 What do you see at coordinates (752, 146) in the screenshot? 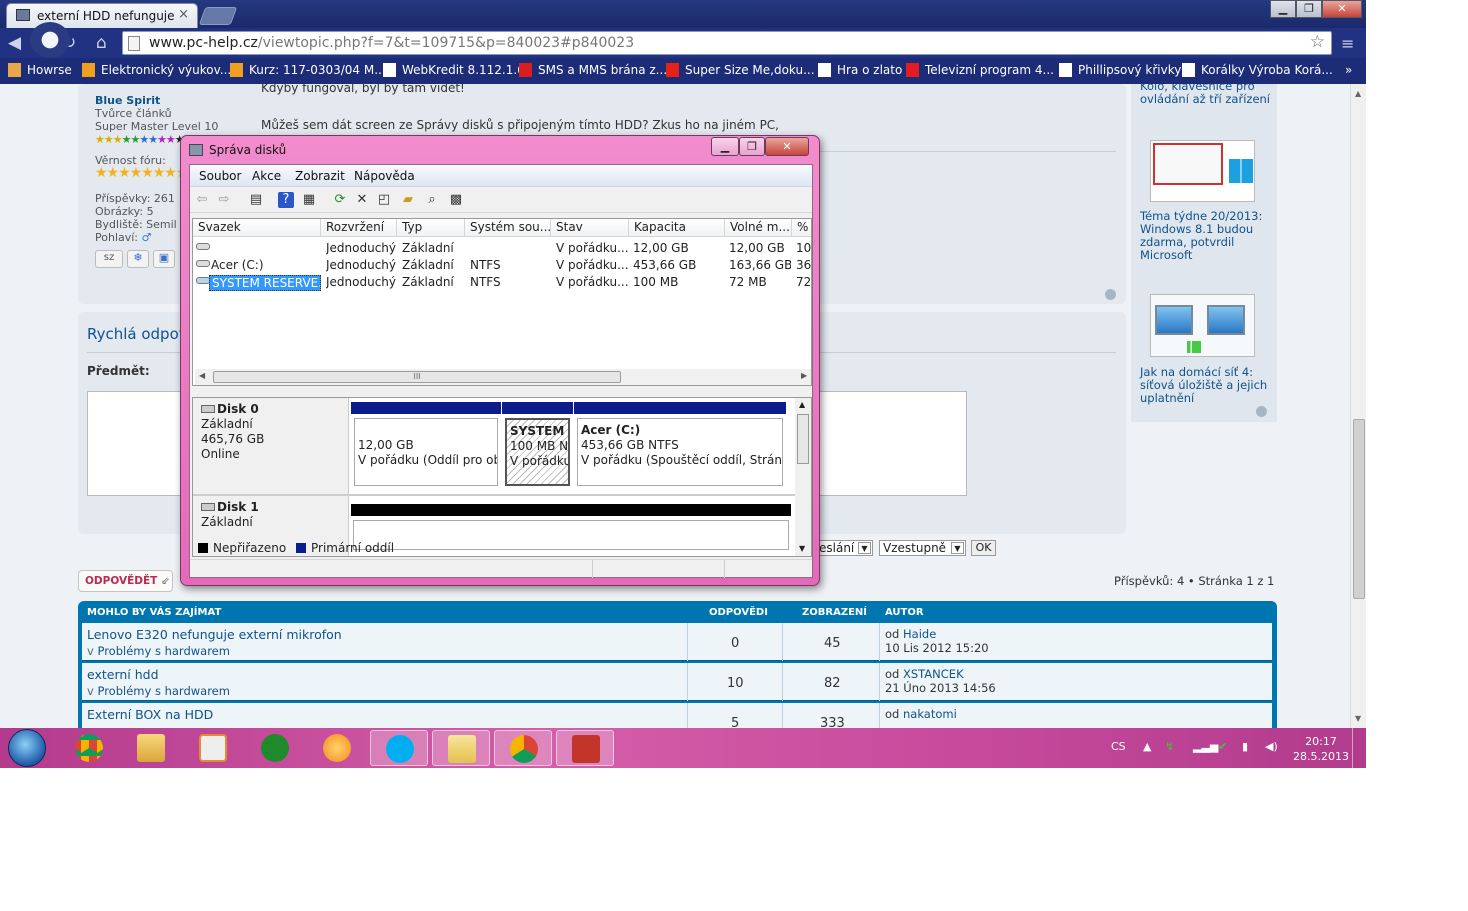
I see `dialog-maximize-button: ❐` at bounding box center [752, 146].